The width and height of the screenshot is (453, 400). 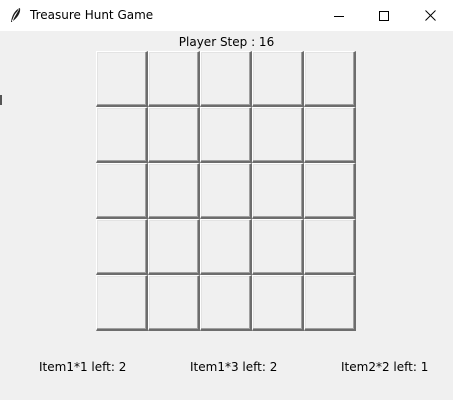 I want to click on close-icon, so click(x=430, y=15).